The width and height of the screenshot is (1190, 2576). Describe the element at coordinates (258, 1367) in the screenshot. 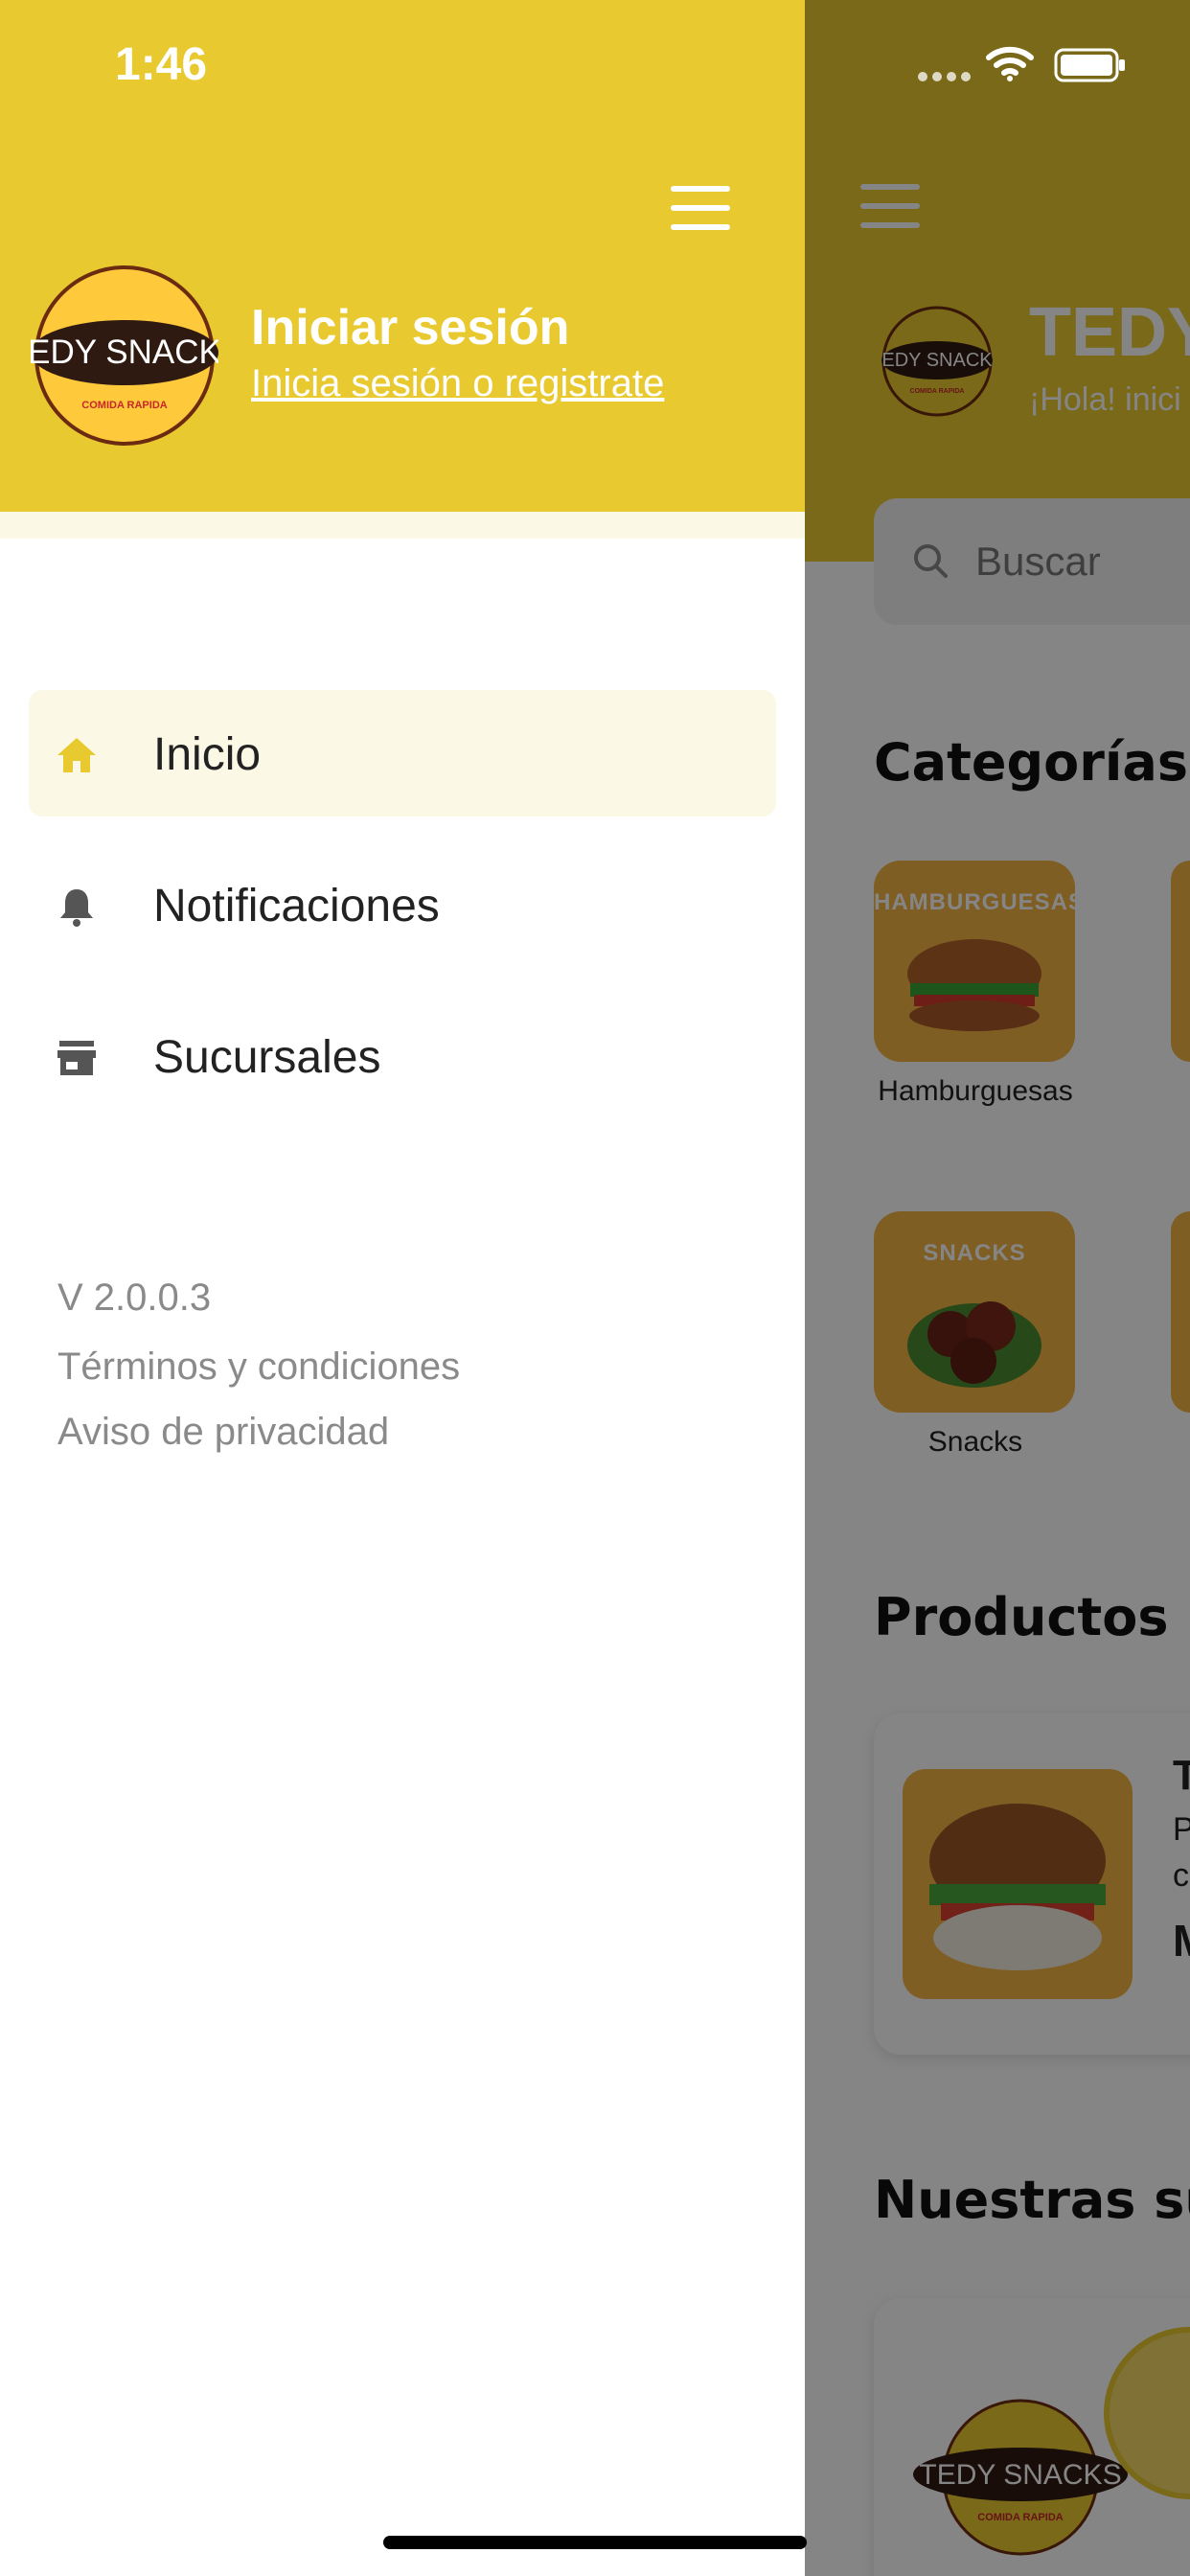

I see `terms-link: Términos y condiciones` at that location.